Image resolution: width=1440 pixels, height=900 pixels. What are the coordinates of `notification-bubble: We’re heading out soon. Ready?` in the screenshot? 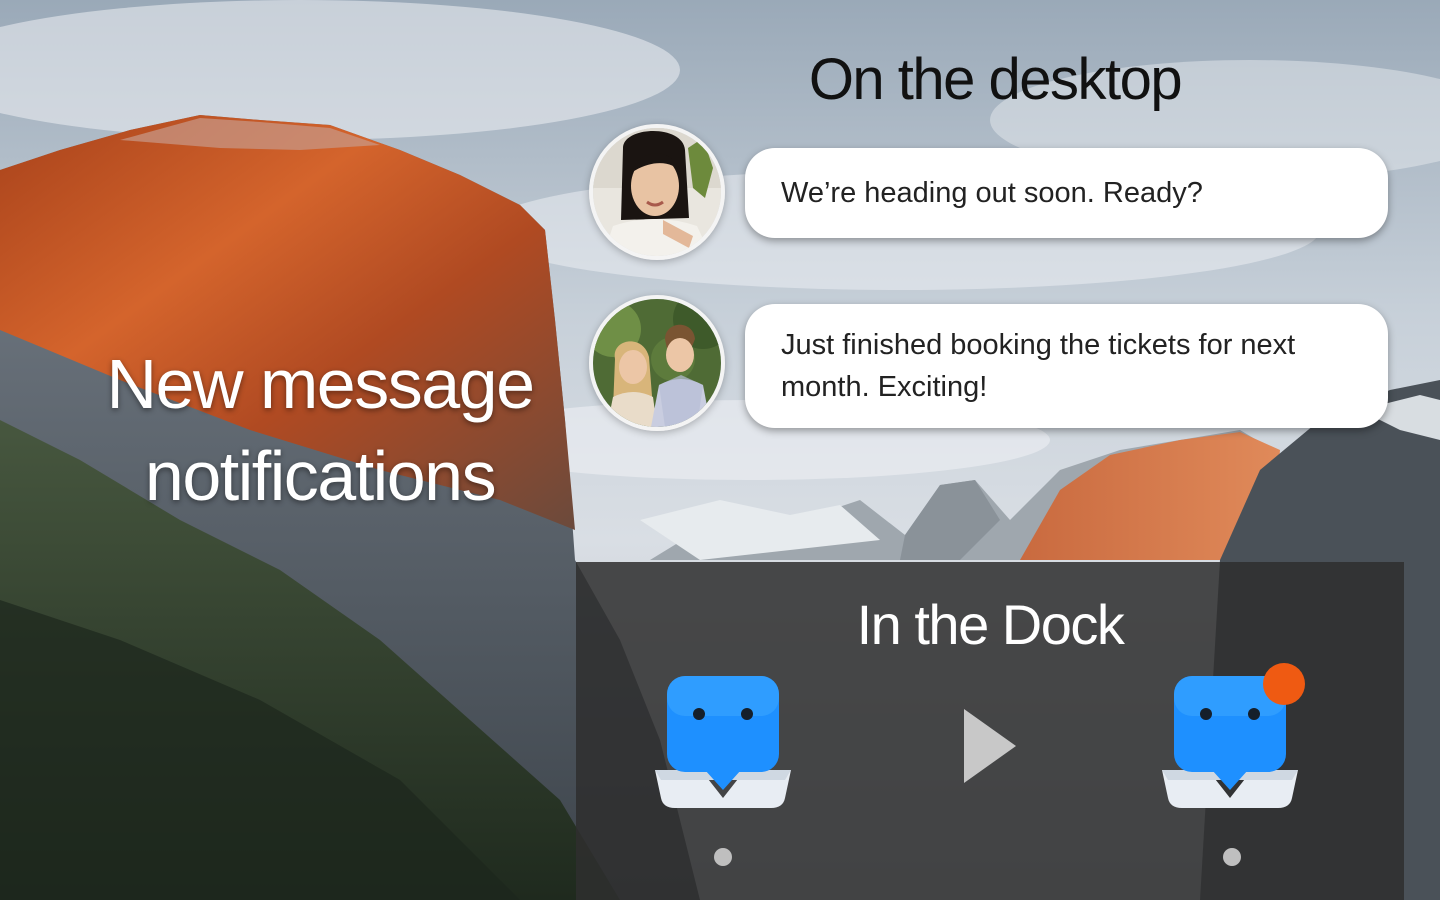 It's located at (1066, 193).